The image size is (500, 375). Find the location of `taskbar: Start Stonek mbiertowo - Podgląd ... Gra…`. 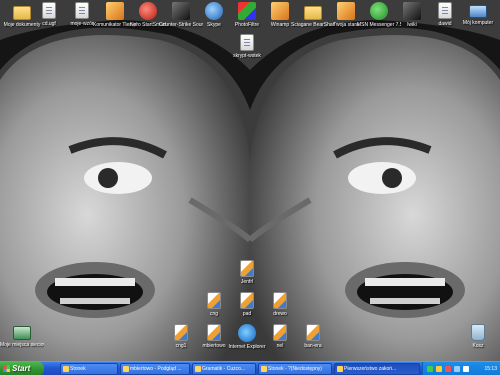

taskbar: Start Stonek mbiertowo - Podgląd ... Gra… is located at coordinates (250, 368).